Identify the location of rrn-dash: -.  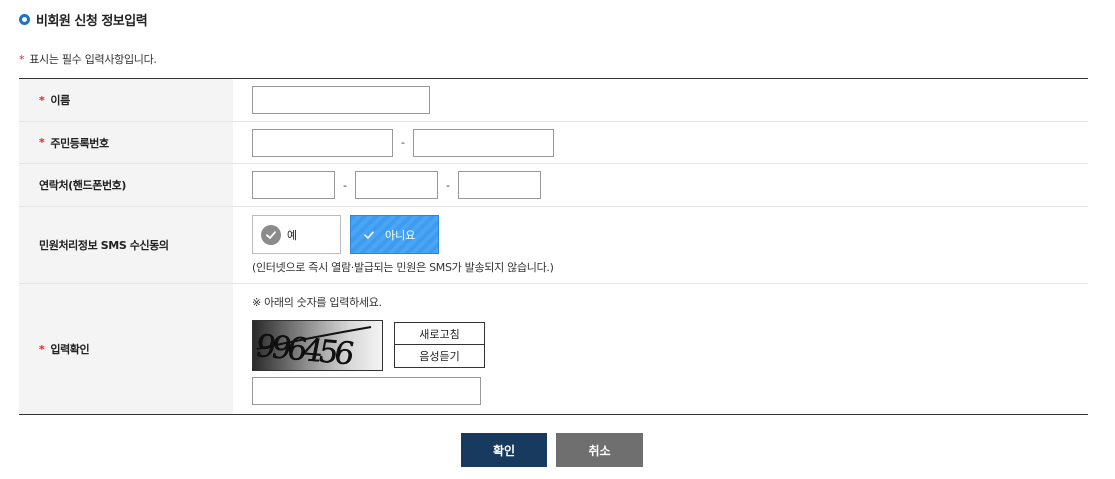
(403, 142).